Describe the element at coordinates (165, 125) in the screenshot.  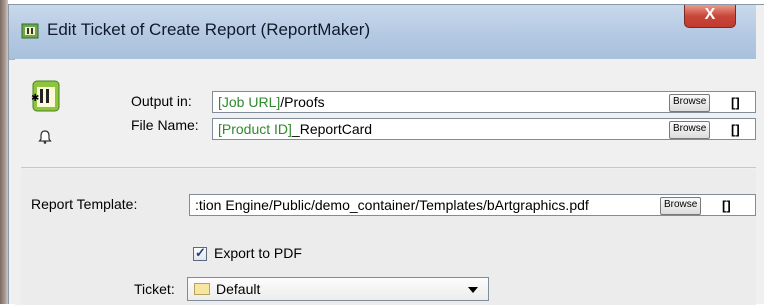
I see `file-name-label: File Name:` at that location.